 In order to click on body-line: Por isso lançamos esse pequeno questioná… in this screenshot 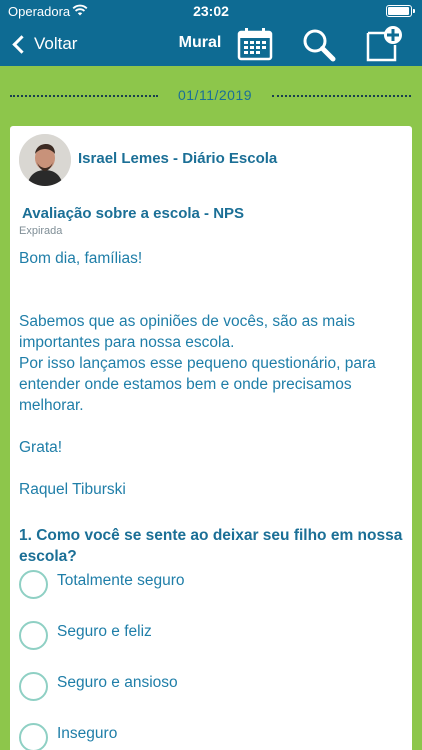, I will do `click(197, 363)`.